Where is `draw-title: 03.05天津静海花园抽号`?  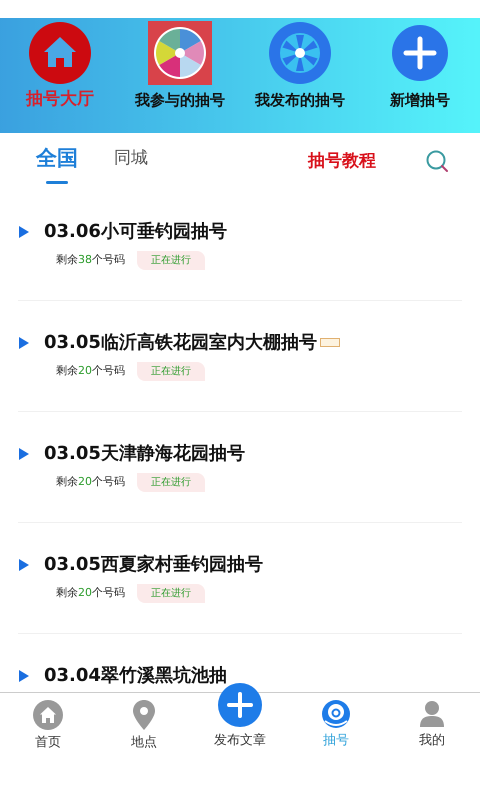
draw-title: 03.05天津静海花园抽号 is located at coordinates (144, 453).